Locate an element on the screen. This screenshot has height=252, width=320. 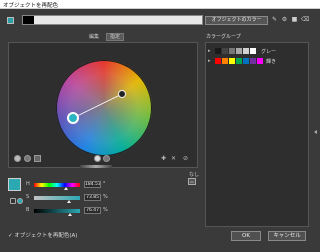
saturation-value-field: 73.85 is located at coordinates (92, 197).